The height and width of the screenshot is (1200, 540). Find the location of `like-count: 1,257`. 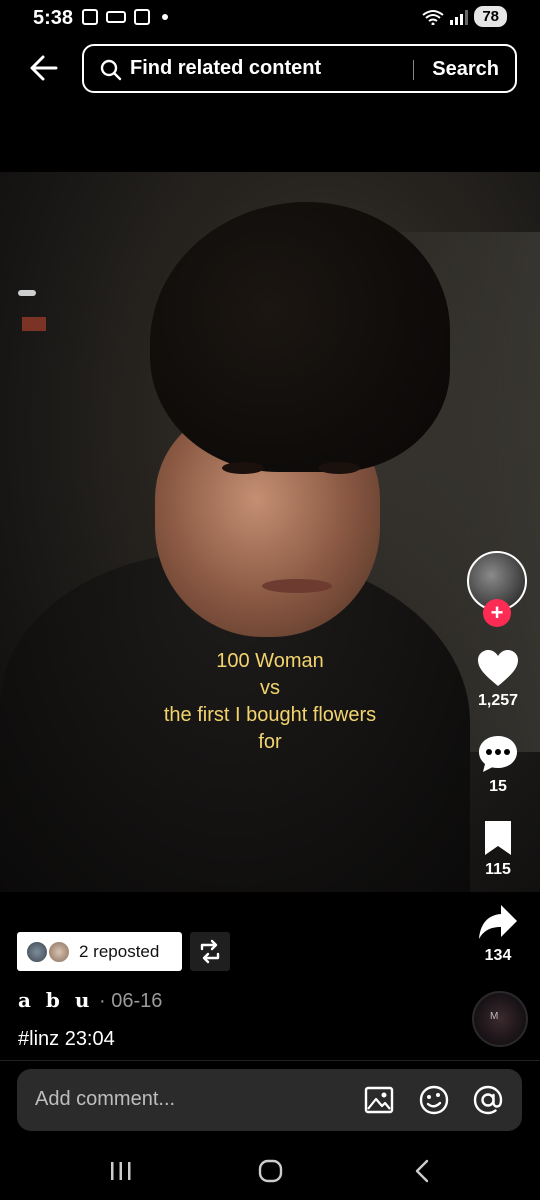

like-count: 1,257 is located at coordinates (498, 700).